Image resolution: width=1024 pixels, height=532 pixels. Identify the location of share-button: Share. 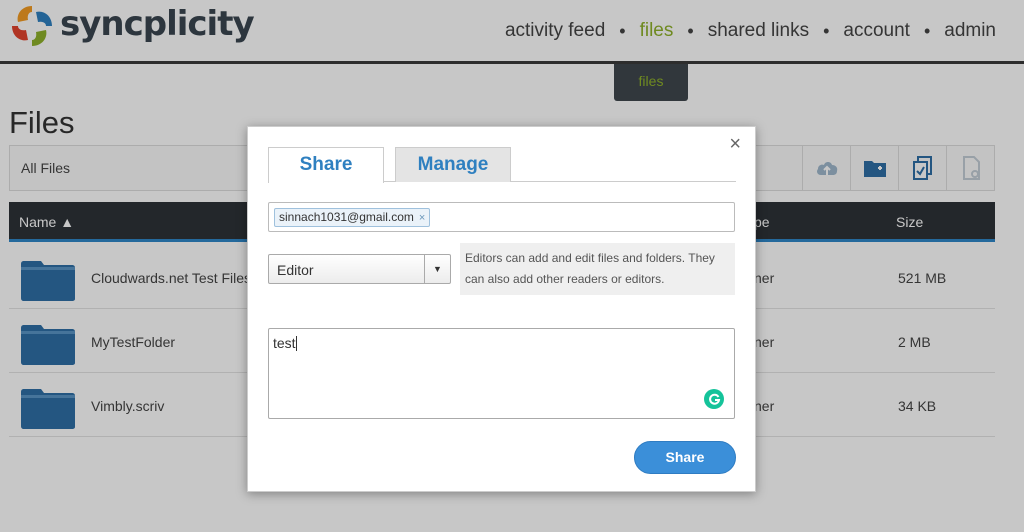
(685, 457).